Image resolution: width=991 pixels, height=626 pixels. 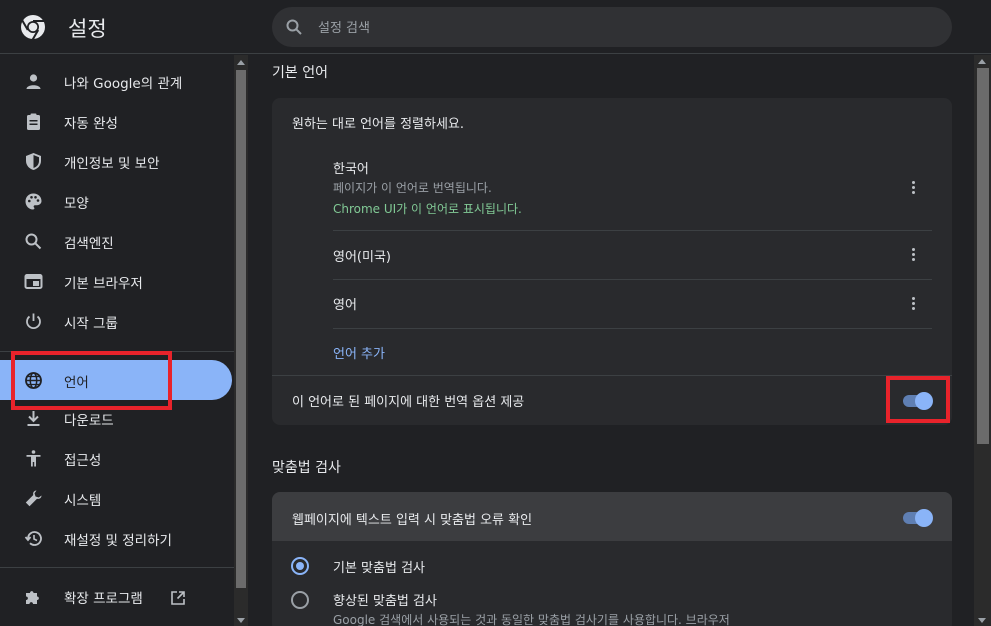 I want to click on download-icon, so click(x=33, y=418).